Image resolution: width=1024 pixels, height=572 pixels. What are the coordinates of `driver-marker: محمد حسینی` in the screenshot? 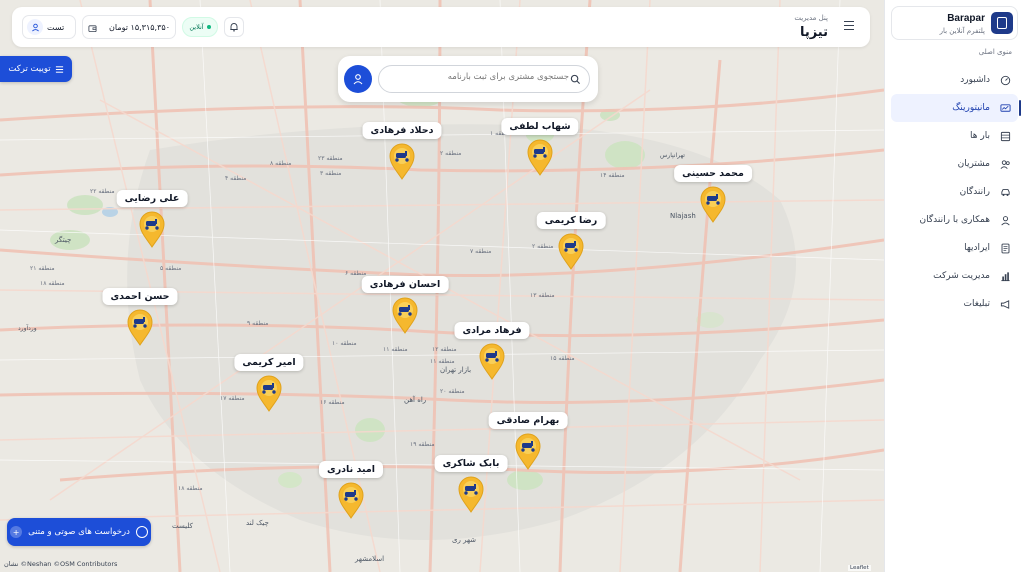 It's located at (713, 200).